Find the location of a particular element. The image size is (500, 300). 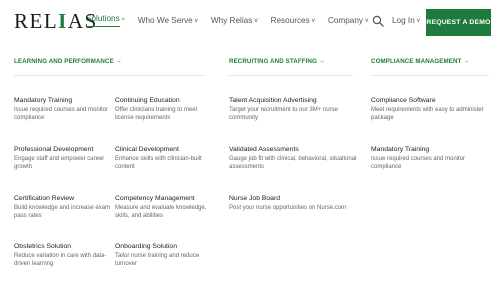

menu-item-title: Obstetrics Solution is located at coordinates (43, 246).